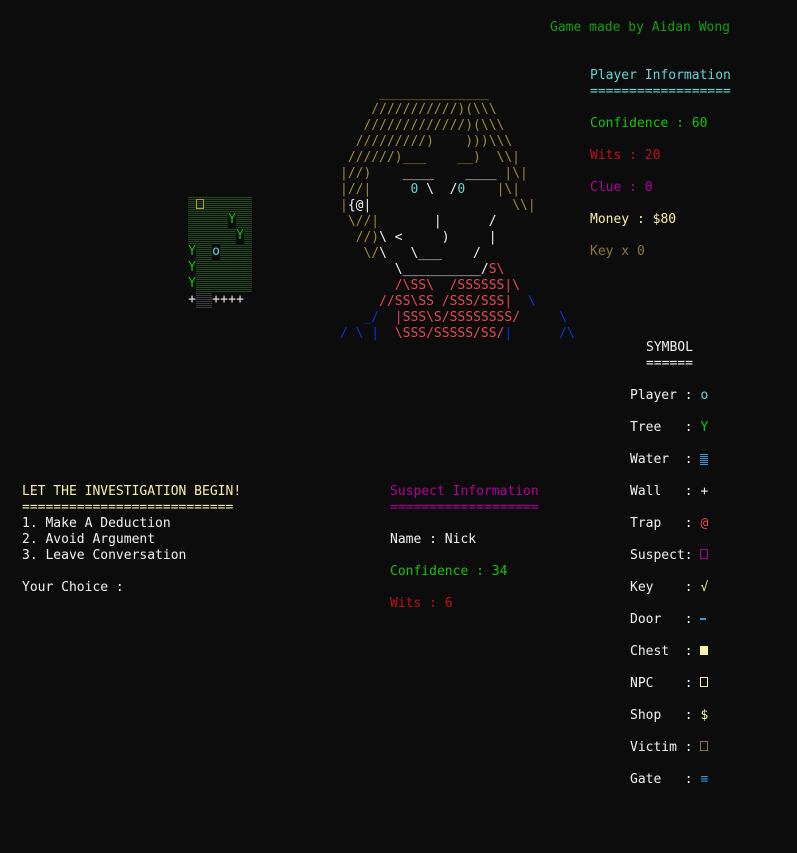 The height and width of the screenshot is (853, 797). Describe the element at coordinates (88, 540) in the screenshot. I see `option-avoid-argument: 2. Avoid Argument` at that location.